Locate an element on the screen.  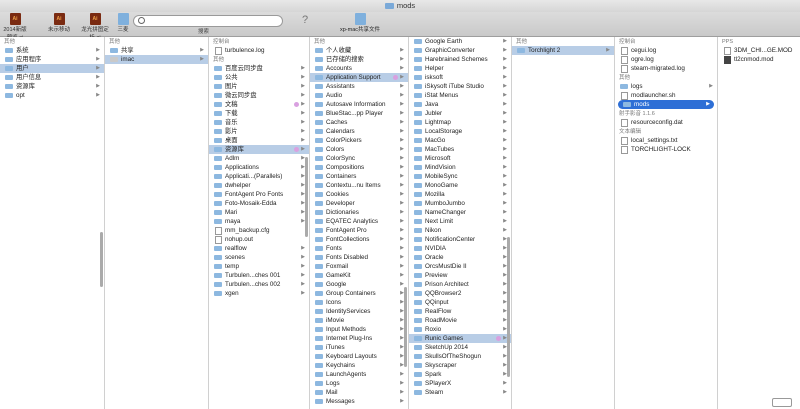
list-item: Steam ▶ is located at coordinates (460, 392).